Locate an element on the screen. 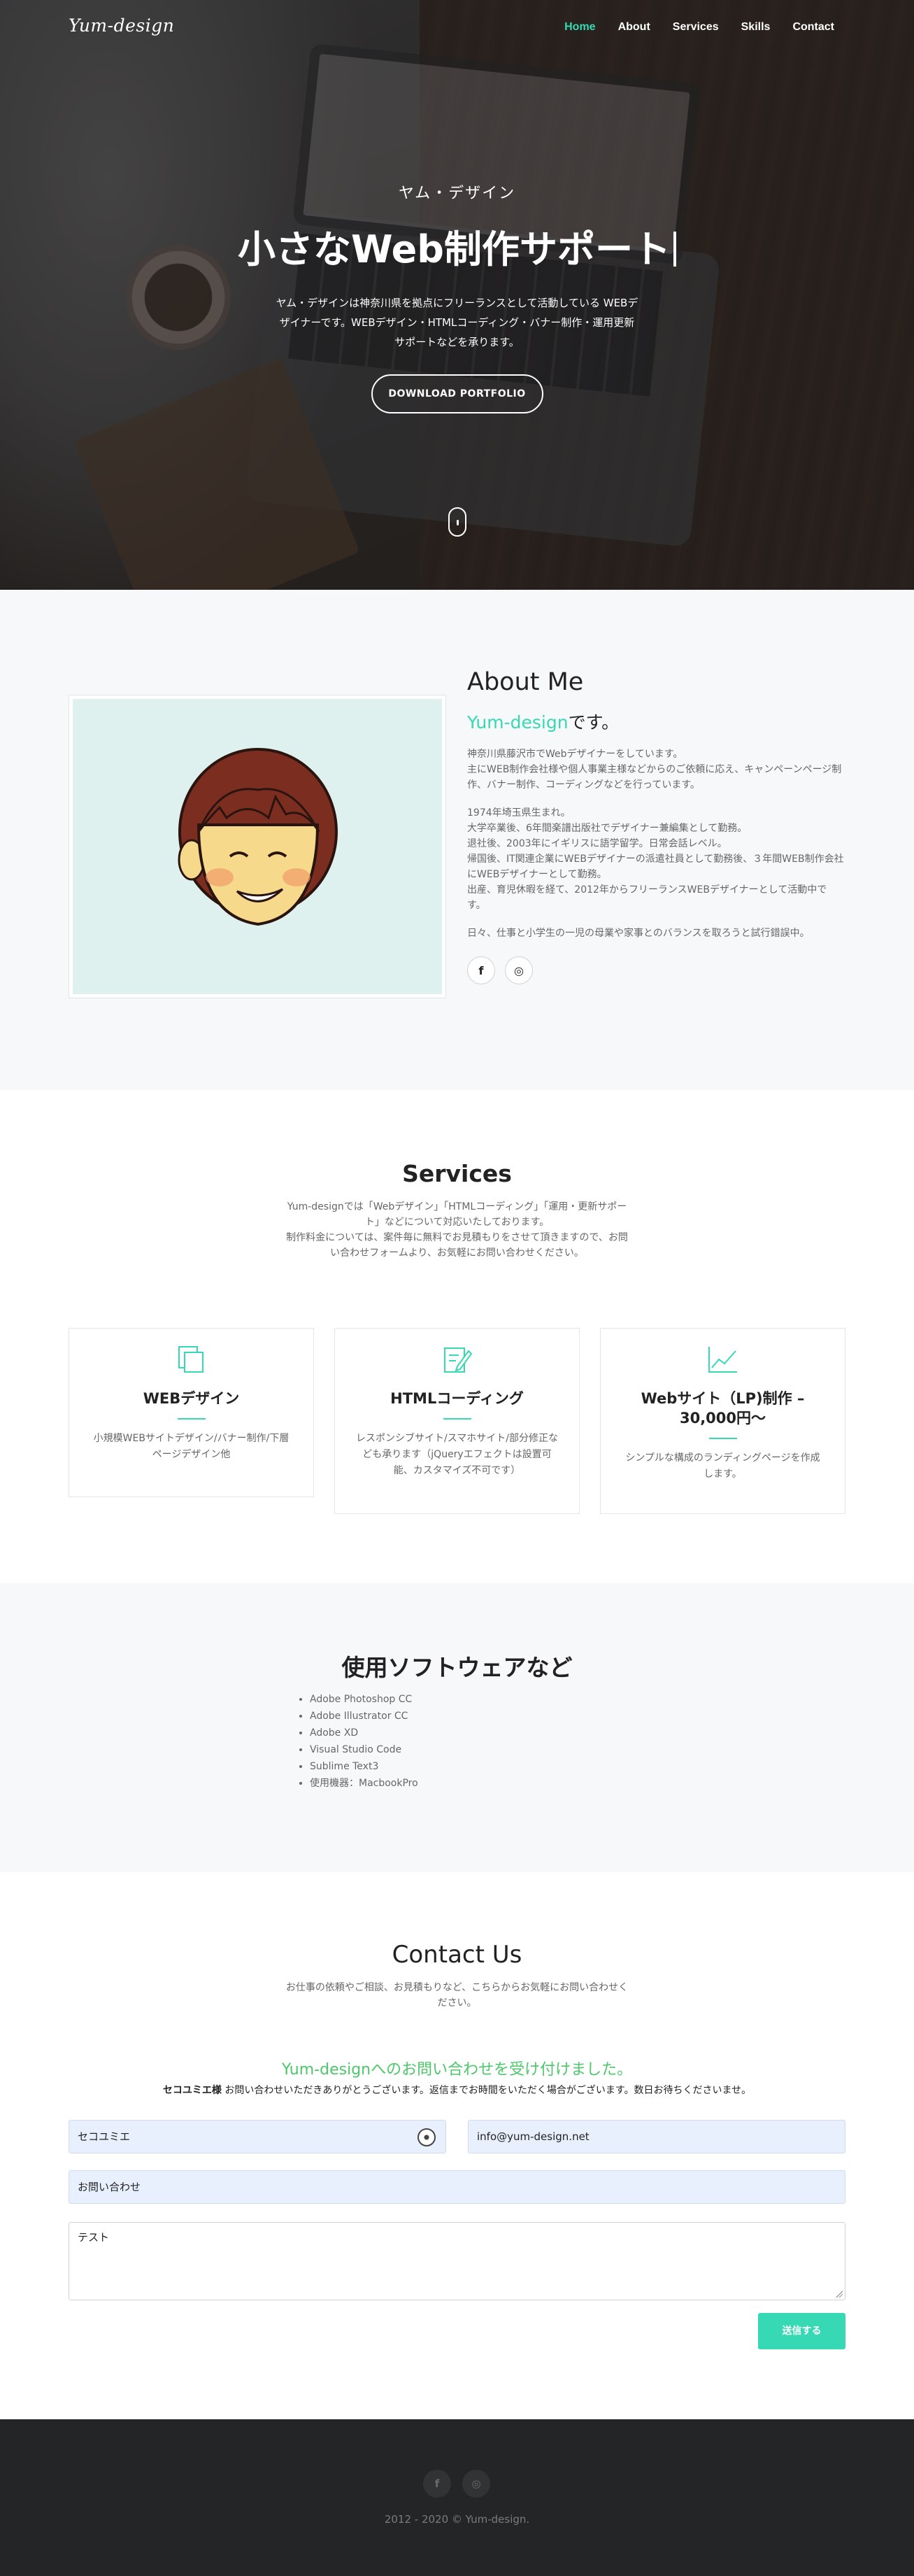 The image size is (914, 2576). list-item: 使用機器：MacbookPro is located at coordinates (364, 1783).